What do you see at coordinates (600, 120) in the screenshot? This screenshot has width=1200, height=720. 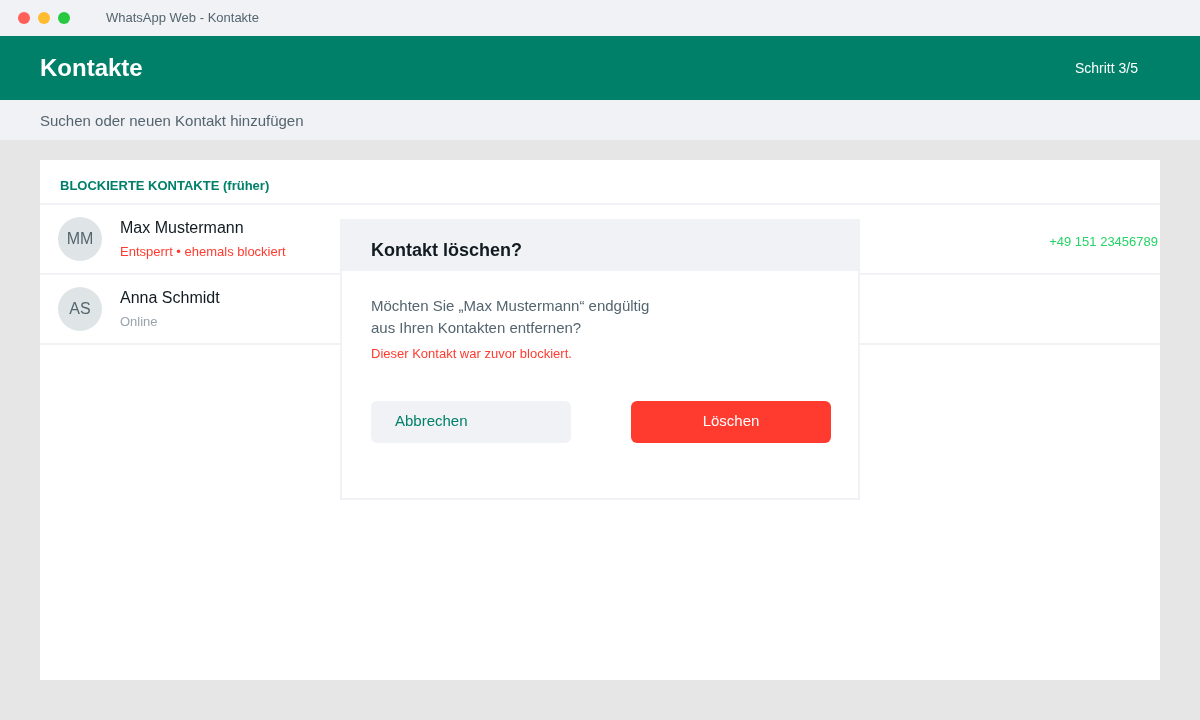 I see `search-field: Suchen oder neuen Kontakt hinzufügen` at bounding box center [600, 120].